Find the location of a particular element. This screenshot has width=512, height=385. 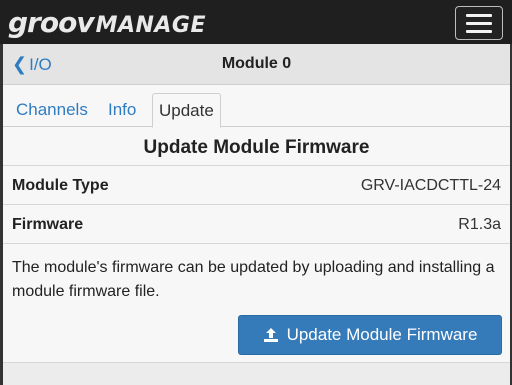

update-button-label: Update Module Firmware is located at coordinates (382, 334).